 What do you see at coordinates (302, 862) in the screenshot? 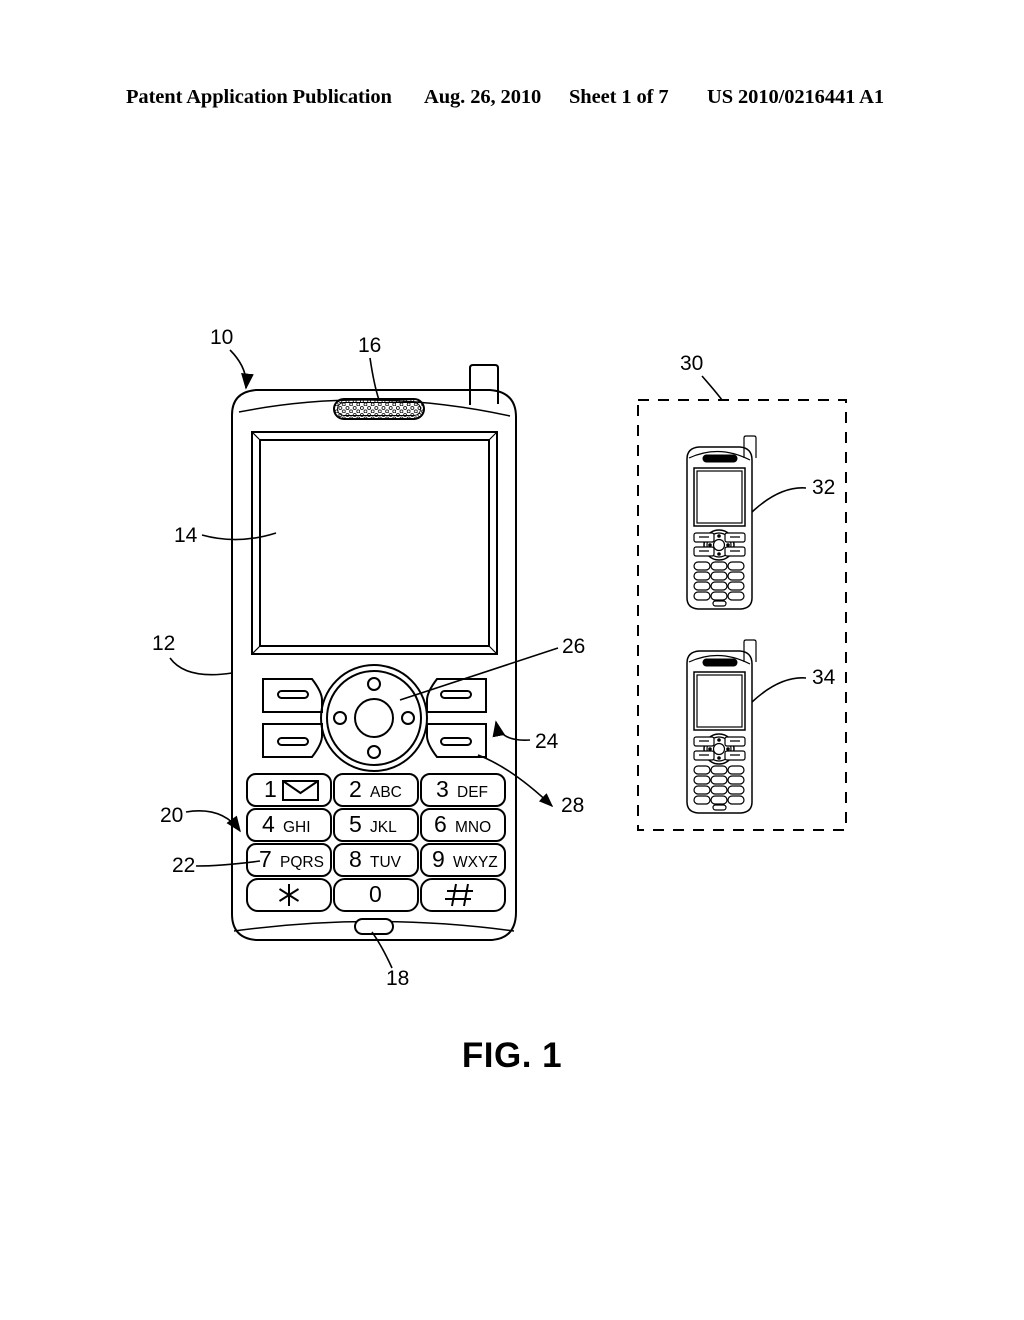
I see `key-letters: PQRS` at bounding box center [302, 862].